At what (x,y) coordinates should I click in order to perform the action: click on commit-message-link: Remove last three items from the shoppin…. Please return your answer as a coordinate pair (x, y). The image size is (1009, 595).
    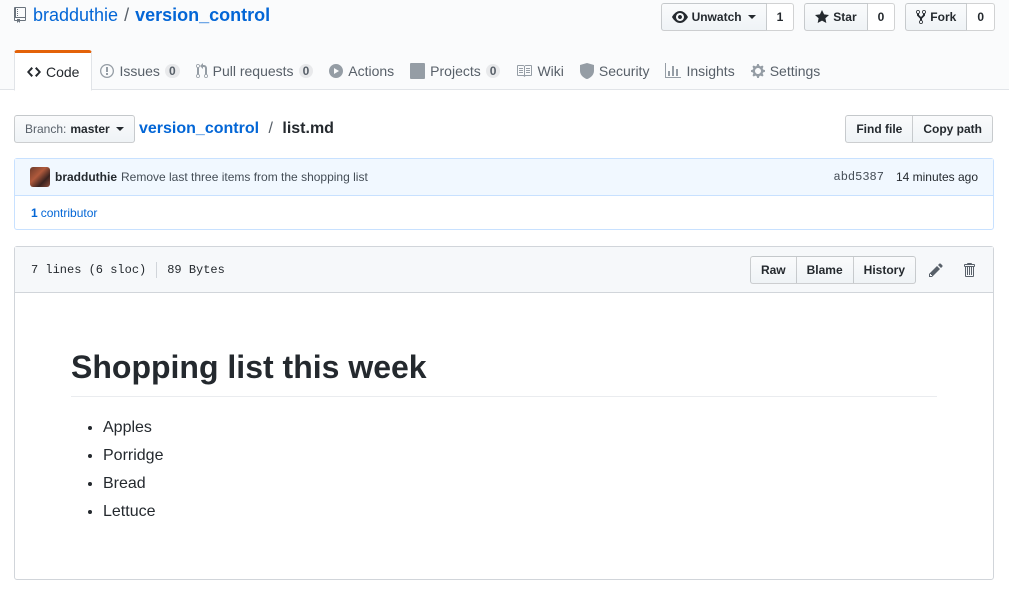
    Looking at the image, I should click on (244, 177).